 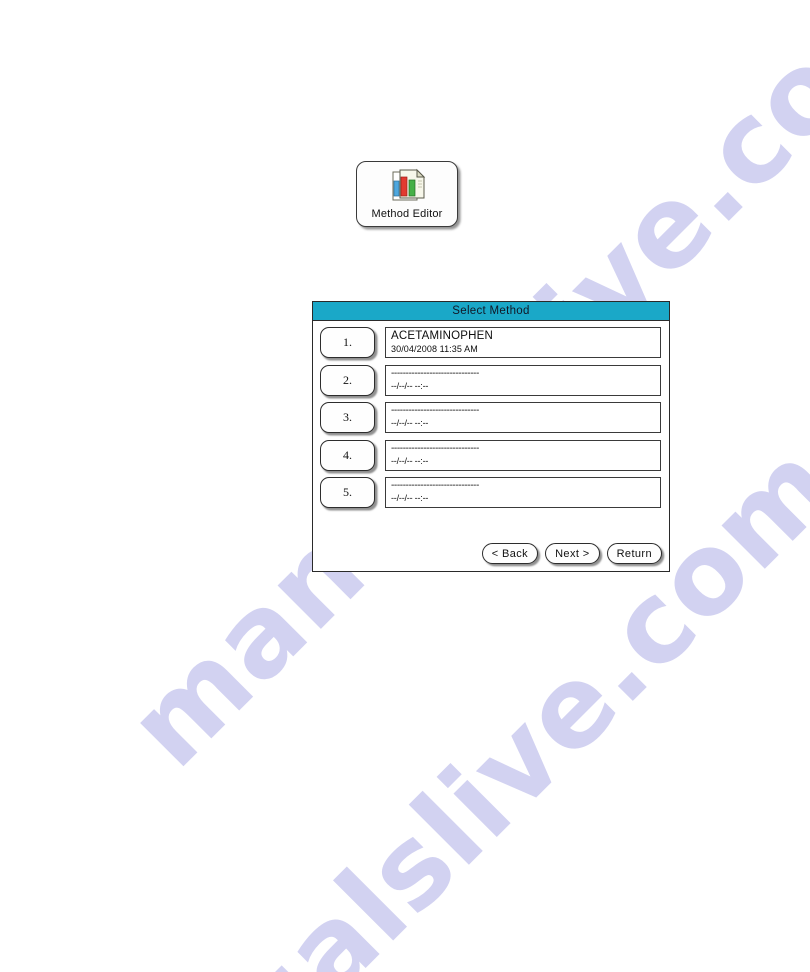 I want to click on back-button: < Back, so click(x=510, y=553).